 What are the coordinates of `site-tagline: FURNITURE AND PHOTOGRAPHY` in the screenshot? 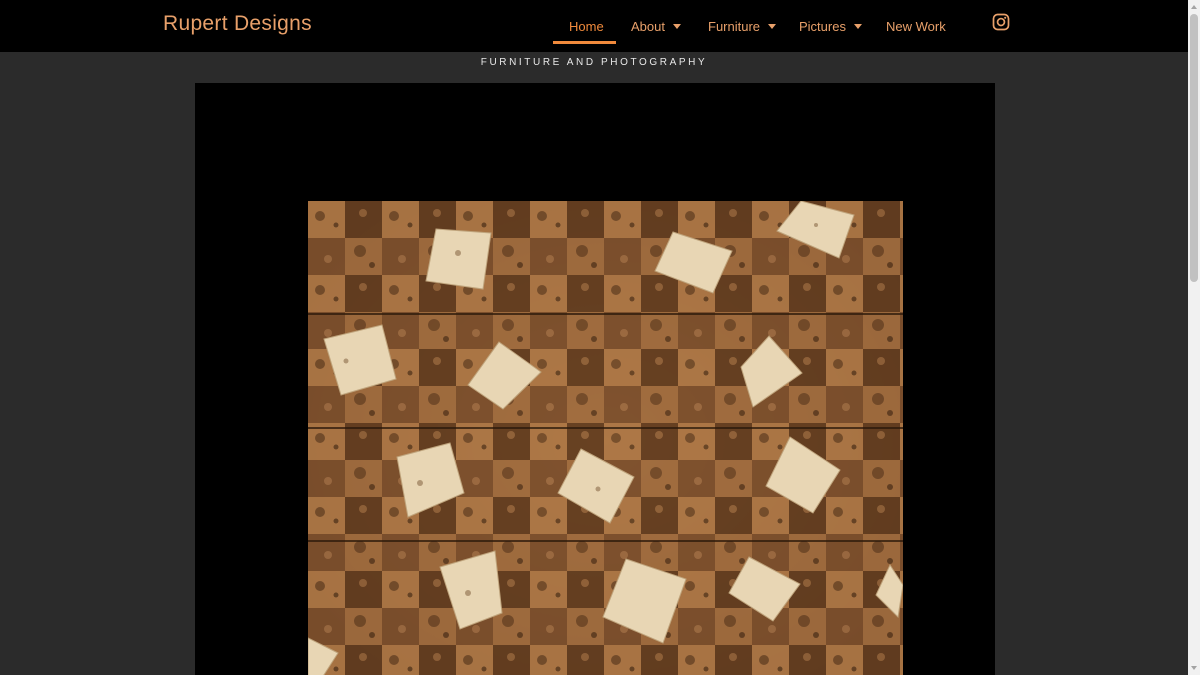 It's located at (594, 62).